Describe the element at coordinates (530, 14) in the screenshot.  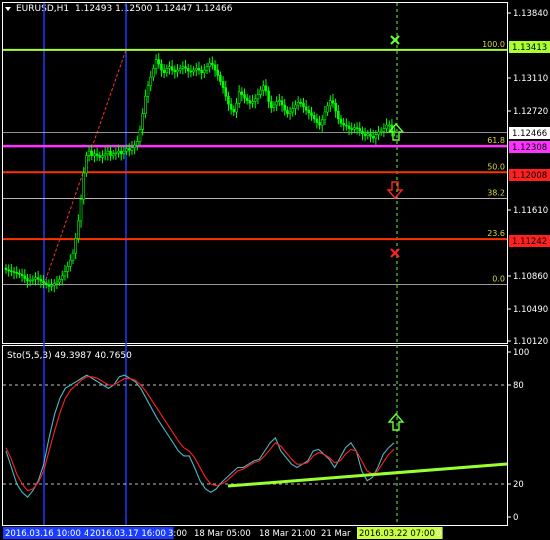
I see `price-tick-label: 1.13840` at that location.